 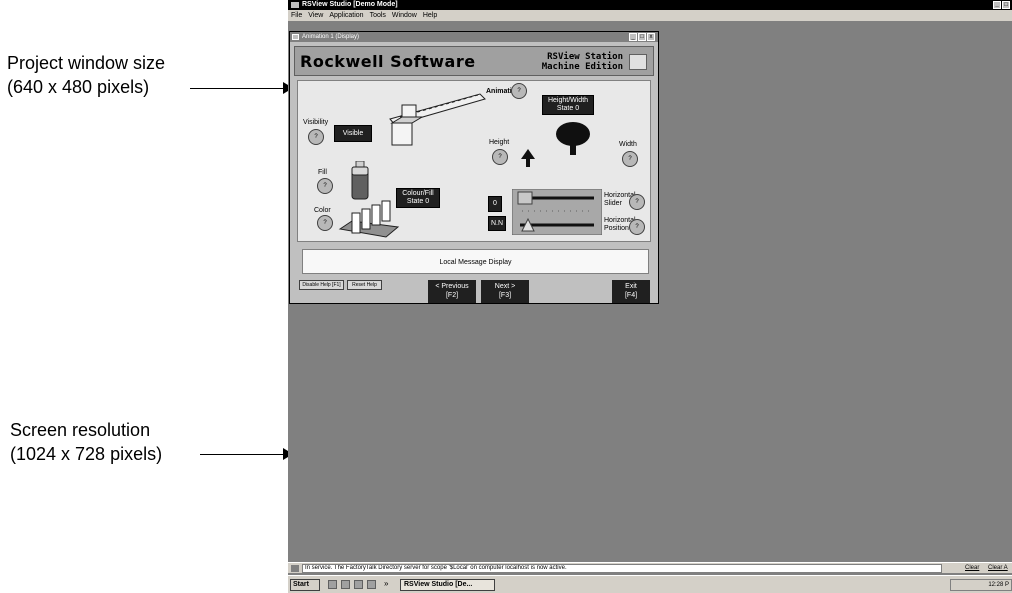 What do you see at coordinates (430, 15) in the screenshot?
I see `menu-help: Help` at bounding box center [430, 15].